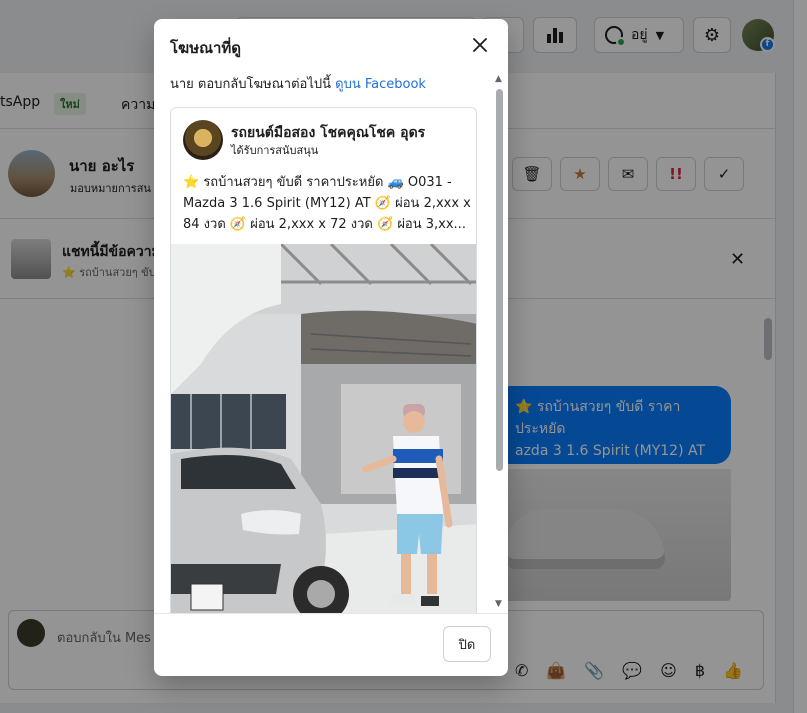 Image resolution: width=807 pixels, height=713 pixels. I want to click on scroll-down-icon: ▼, so click(498, 604).